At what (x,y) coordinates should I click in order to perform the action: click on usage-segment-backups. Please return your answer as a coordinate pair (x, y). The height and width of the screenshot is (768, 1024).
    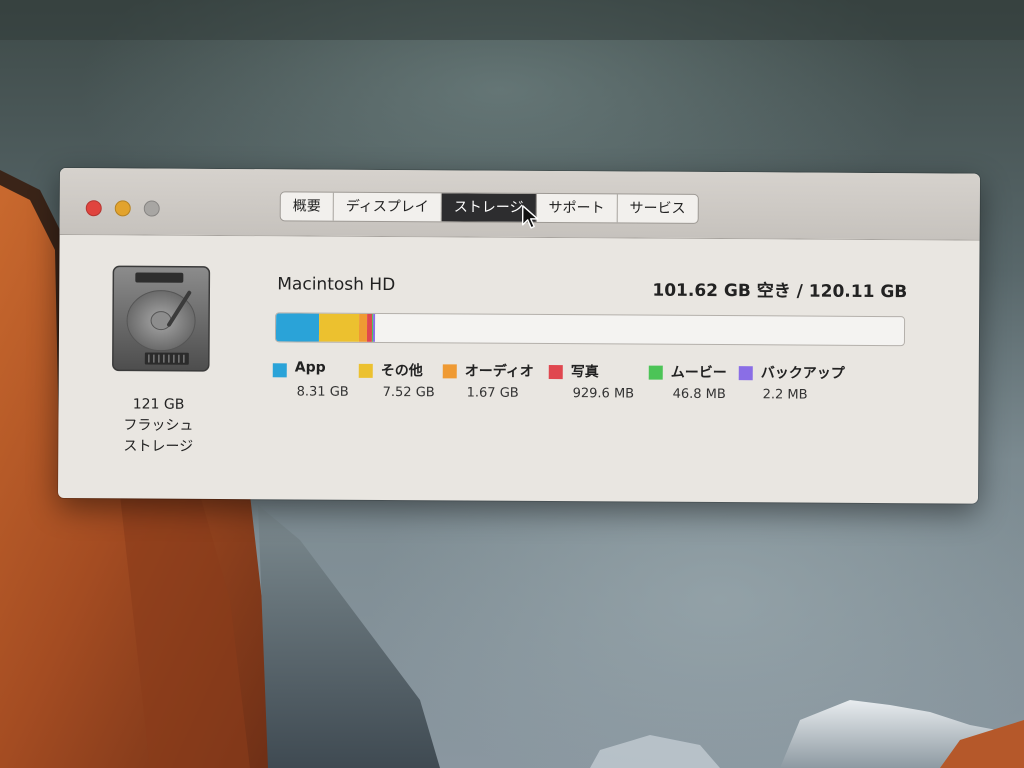
    Looking at the image, I should click on (374, 327).